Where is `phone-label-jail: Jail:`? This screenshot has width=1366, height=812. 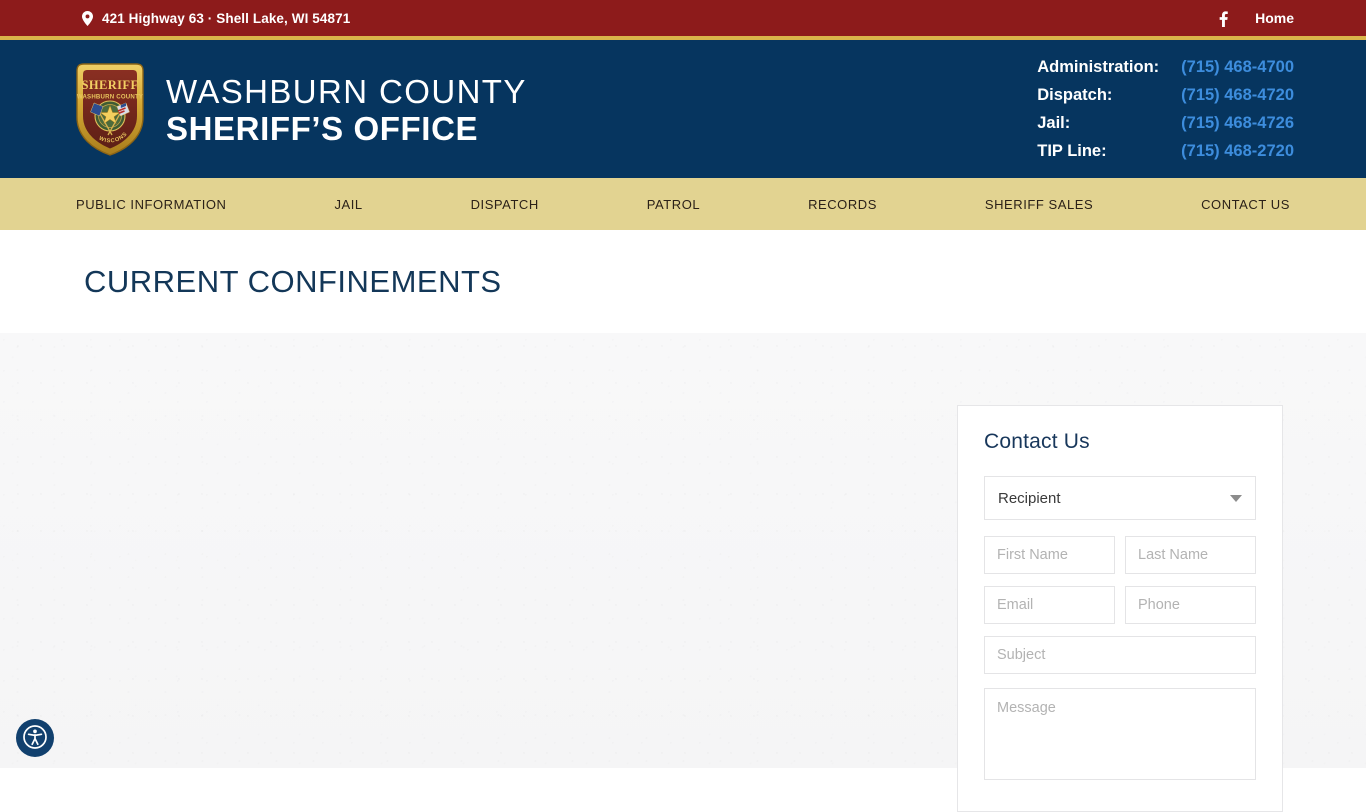
phone-label-jail: Jail: is located at coordinates (1098, 123).